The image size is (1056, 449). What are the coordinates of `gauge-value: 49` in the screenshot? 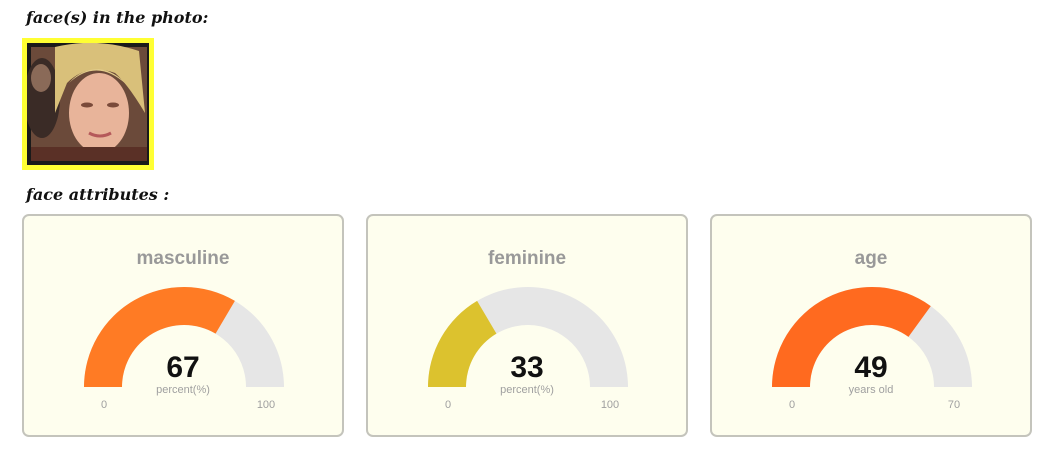 It's located at (871, 367).